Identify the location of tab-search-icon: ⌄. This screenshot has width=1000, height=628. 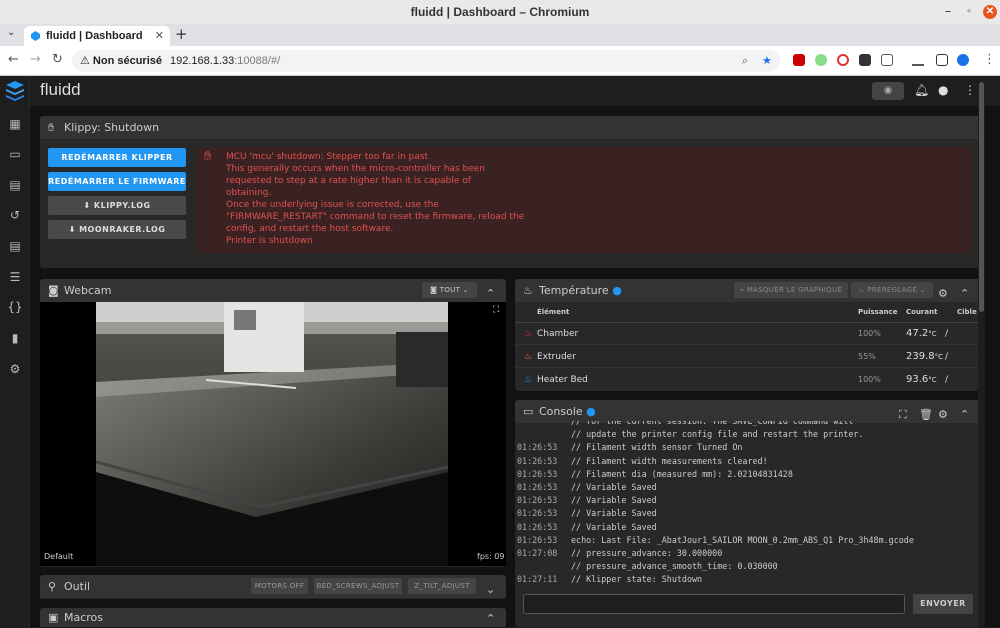
(11, 32).